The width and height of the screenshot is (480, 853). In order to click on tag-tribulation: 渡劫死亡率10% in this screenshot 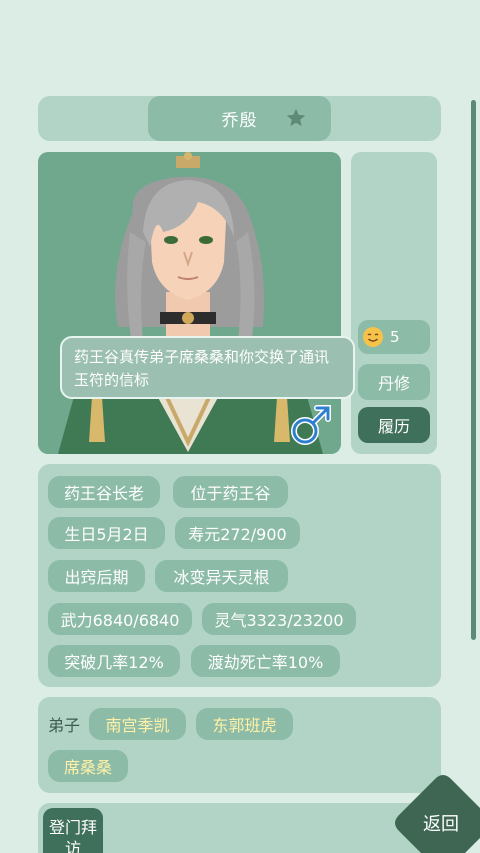, I will do `click(265, 661)`.